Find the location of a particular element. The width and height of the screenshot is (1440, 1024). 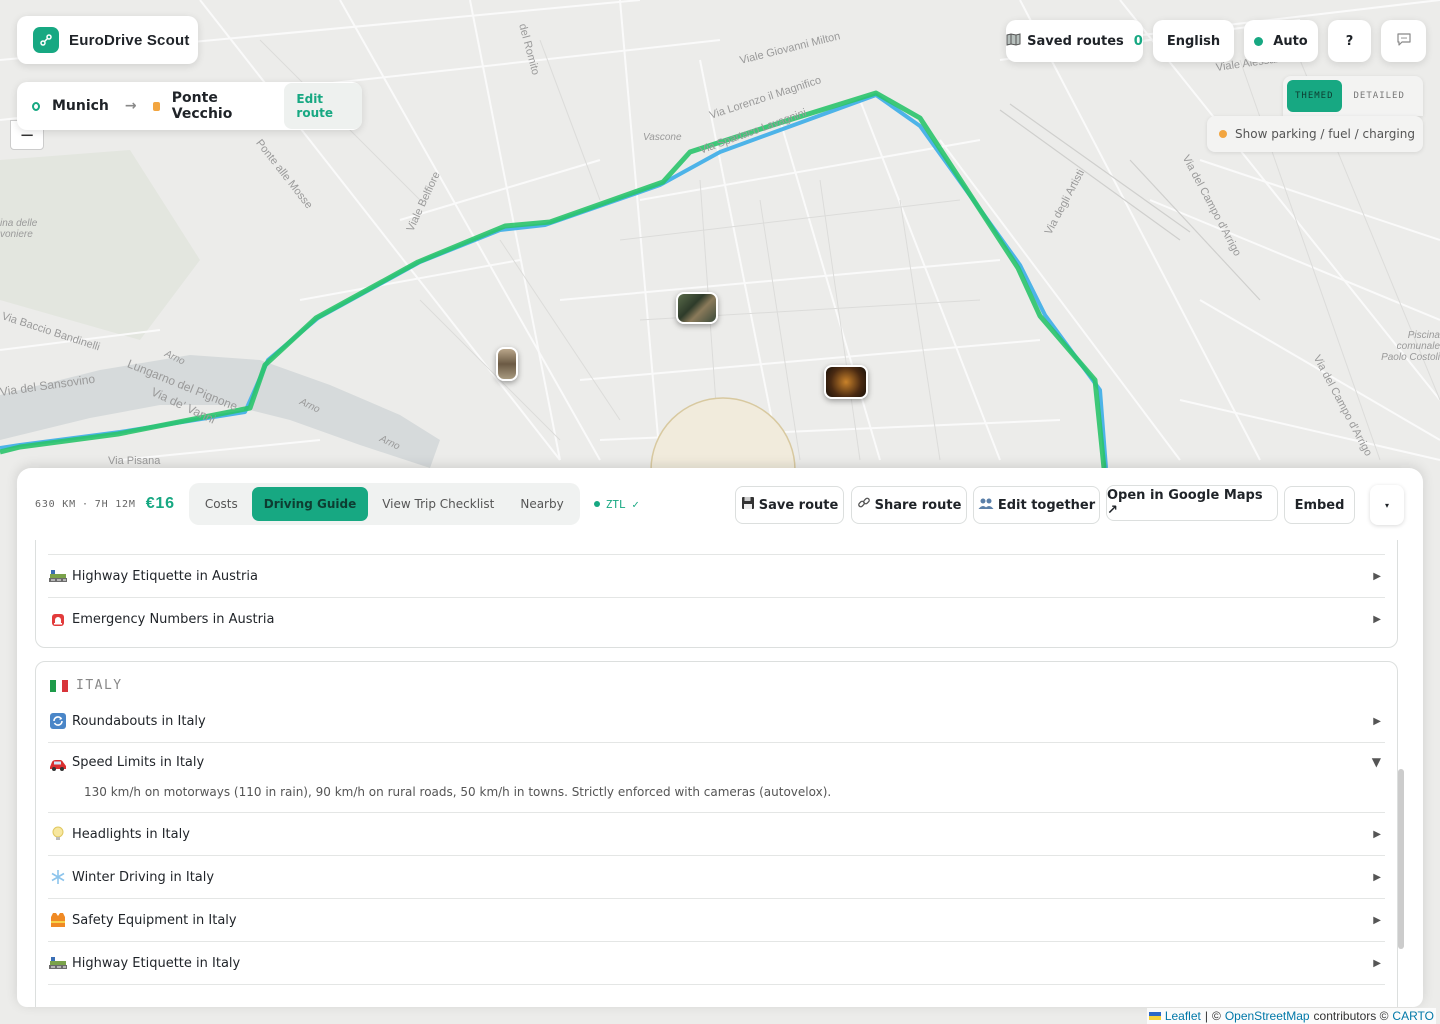

view-mode-themed: THEMED is located at coordinates (1314, 96).